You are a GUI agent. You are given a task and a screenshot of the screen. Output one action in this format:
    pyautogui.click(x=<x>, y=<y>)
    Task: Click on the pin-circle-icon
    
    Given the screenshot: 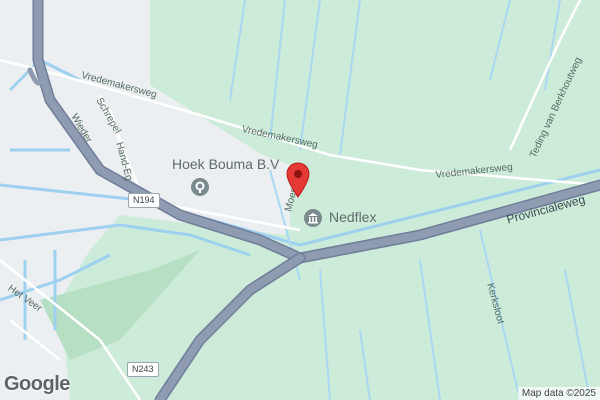 What is the action you would take?
    pyautogui.click(x=200, y=187)
    